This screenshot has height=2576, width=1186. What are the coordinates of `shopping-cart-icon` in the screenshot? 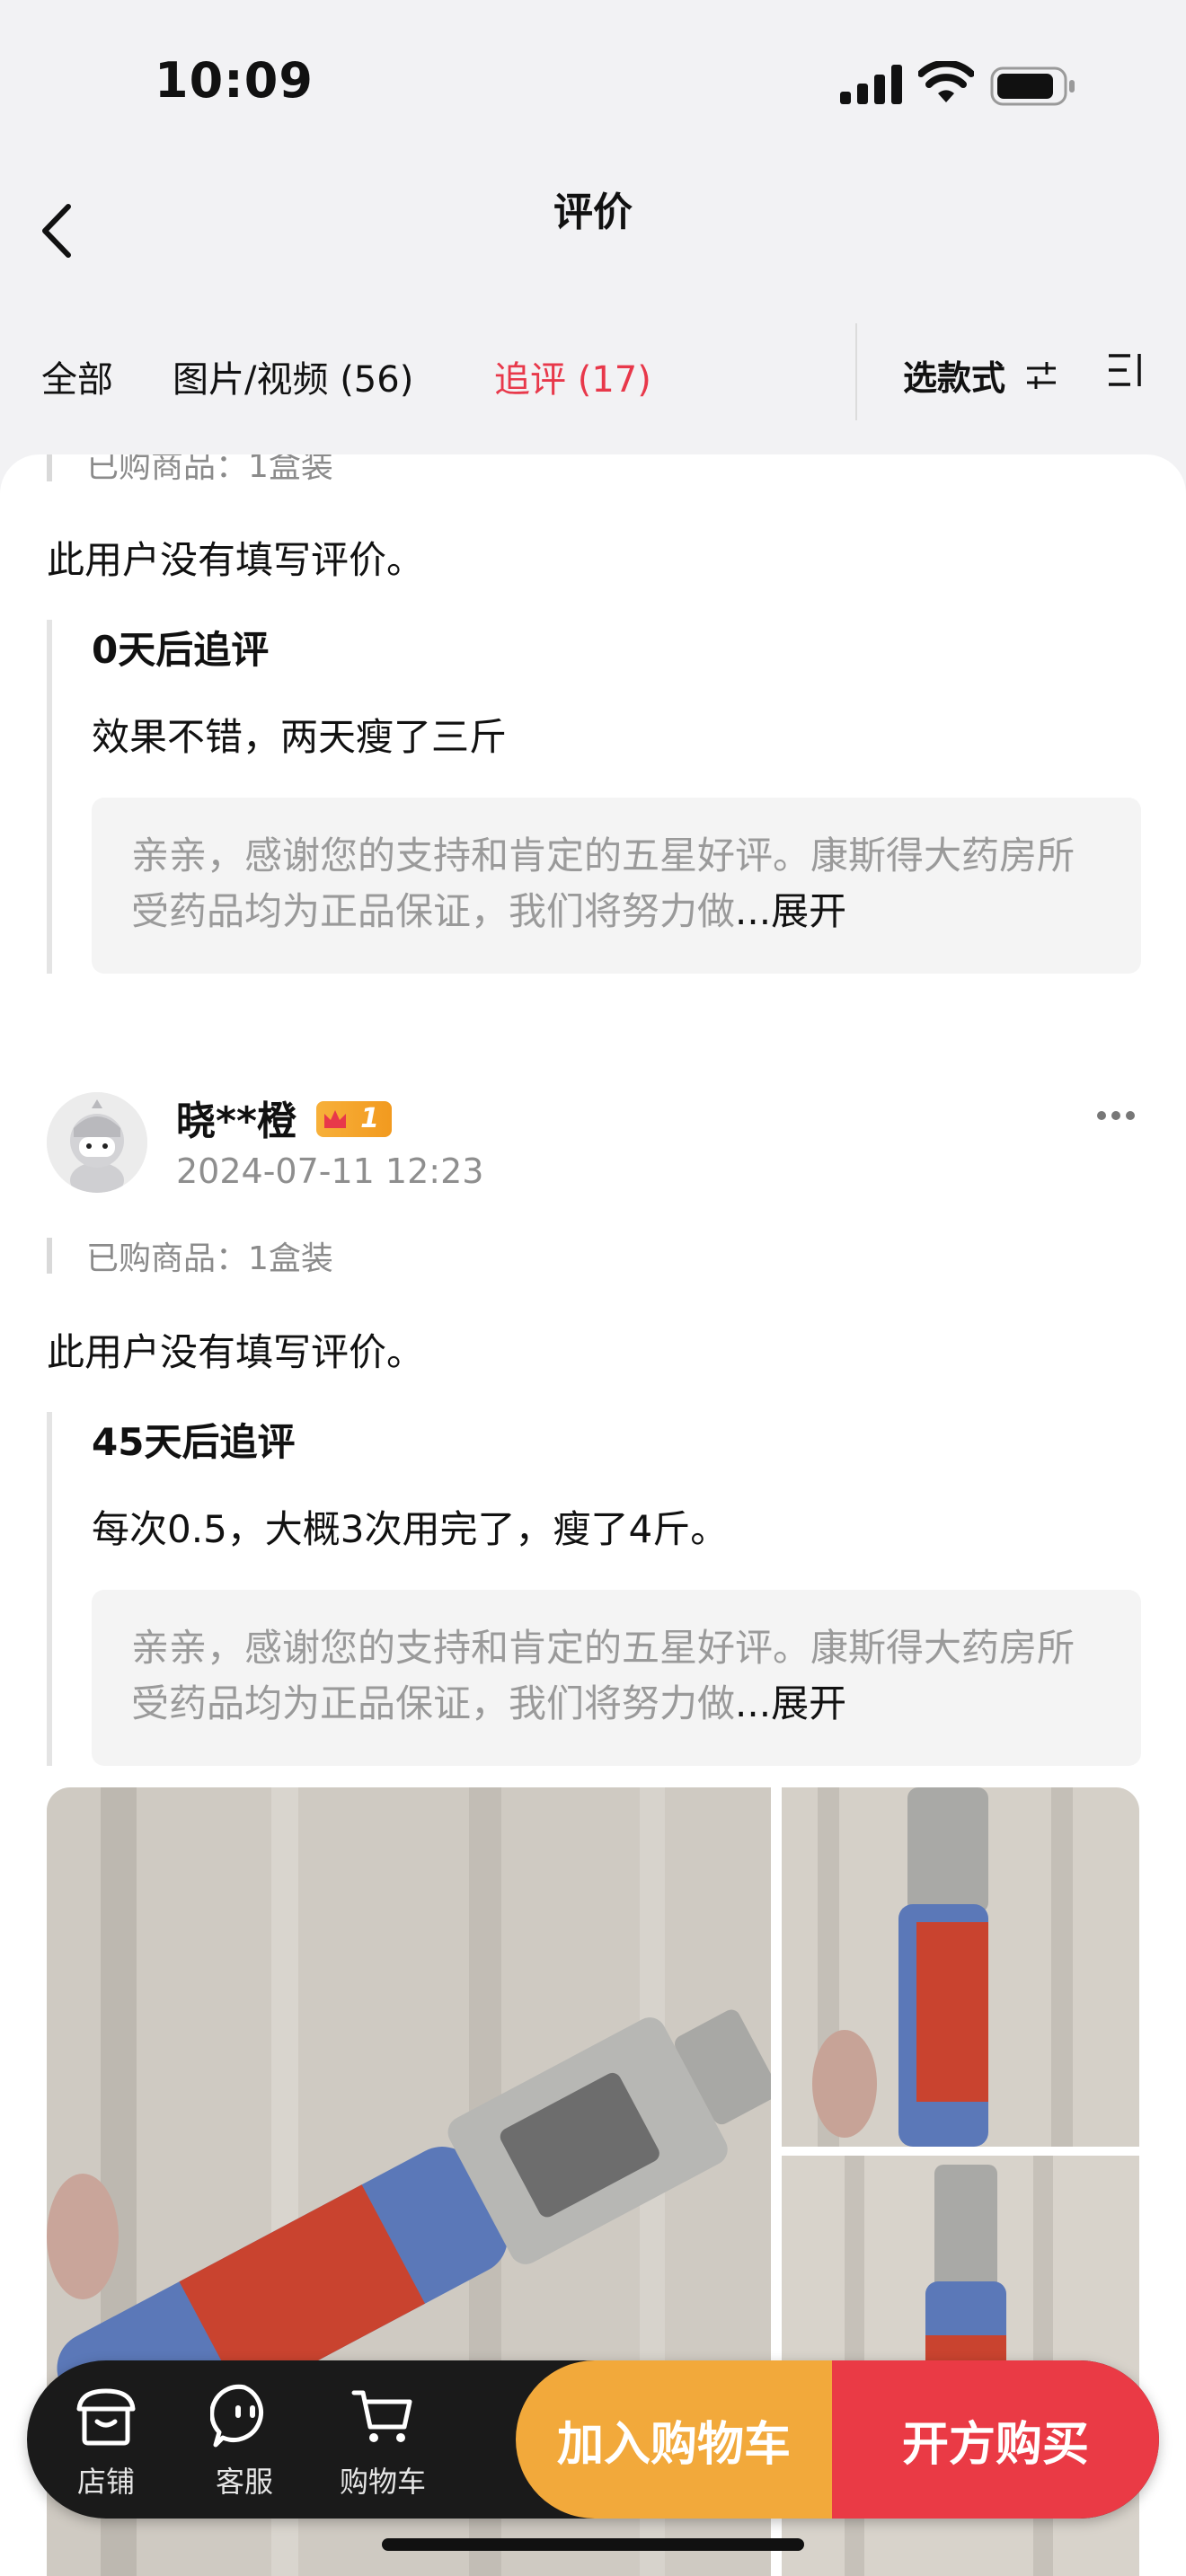 It's located at (381, 2416).